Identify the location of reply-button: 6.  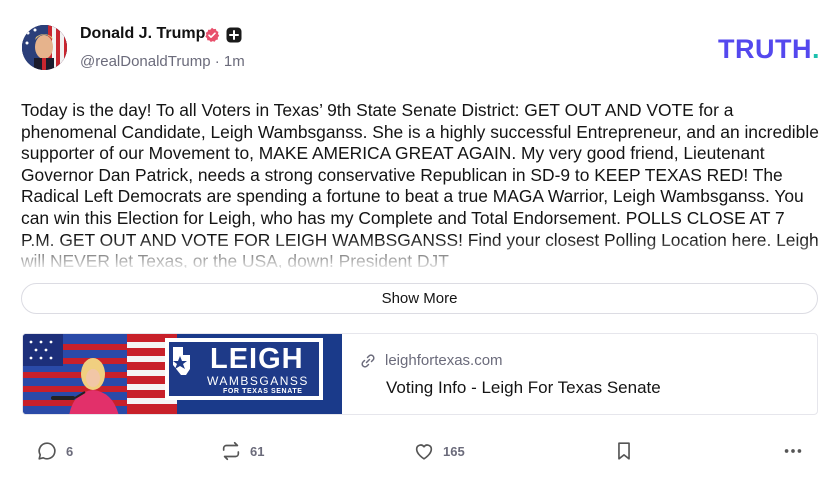
(54, 451).